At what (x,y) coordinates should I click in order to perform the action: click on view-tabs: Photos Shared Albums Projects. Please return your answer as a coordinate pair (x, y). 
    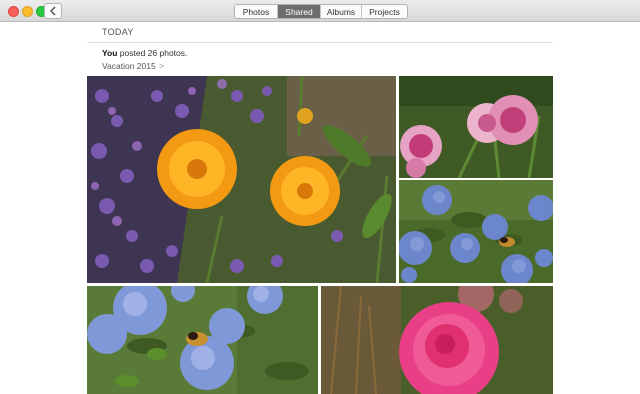
    Looking at the image, I should click on (321, 11).